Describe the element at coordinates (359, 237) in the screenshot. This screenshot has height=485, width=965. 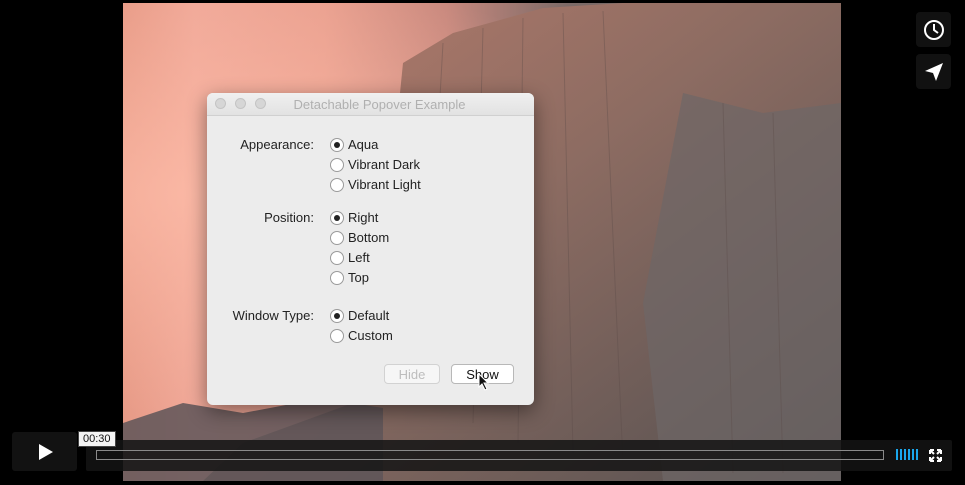
I see `radio-position-bottom: Bottom` at that location.